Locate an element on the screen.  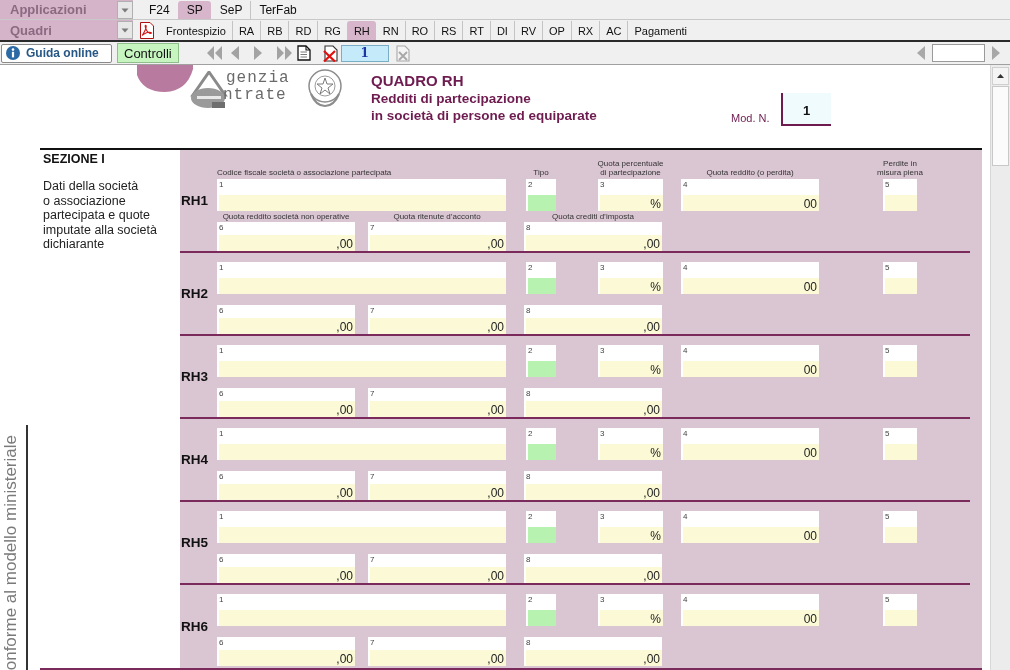
help-button: Guida online is located at coordinates (56, 53).